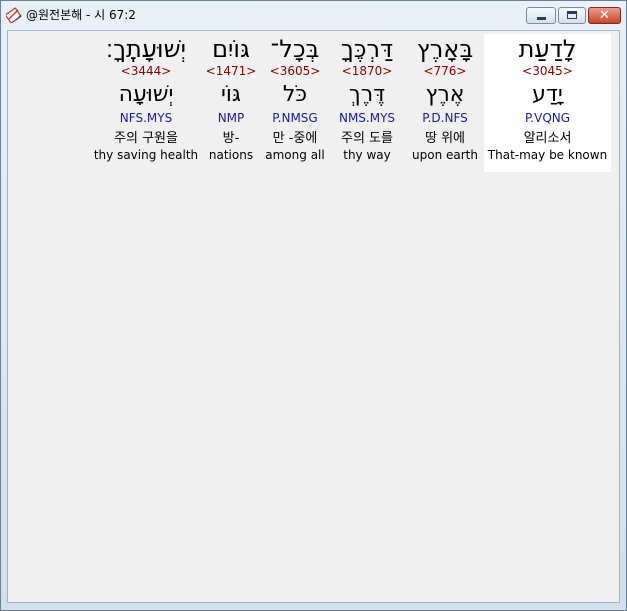 The height and width of the screenshot is (611, 627). I want to click on word-column: גּוֹיִם <1471> גּוֹי NMP 방- nations, so click(231, 98).